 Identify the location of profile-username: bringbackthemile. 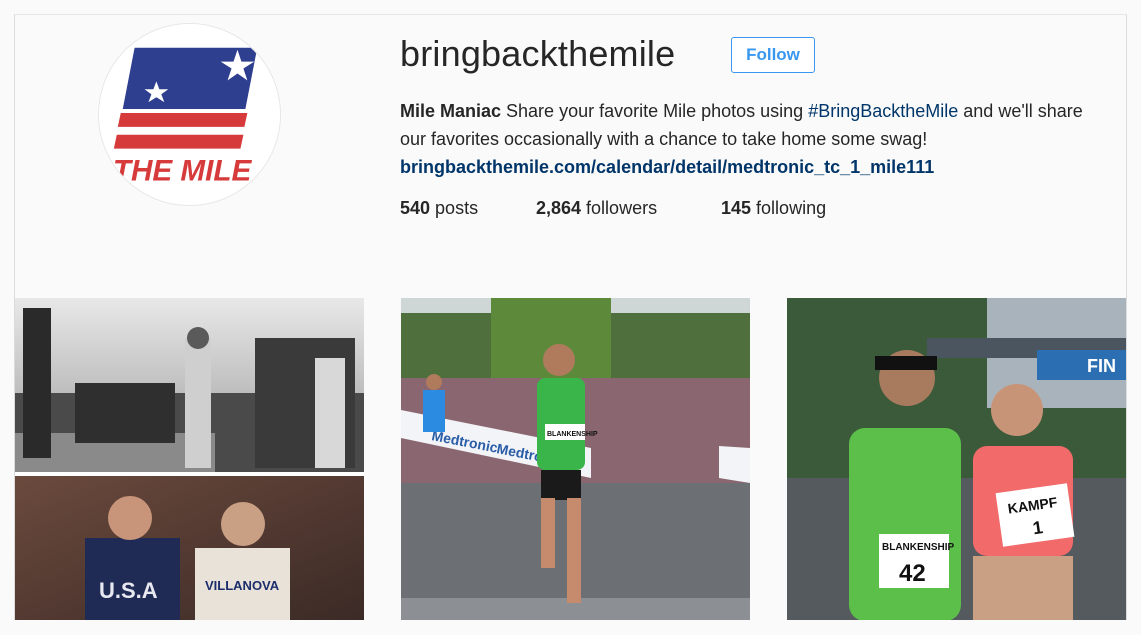
(538, 53).